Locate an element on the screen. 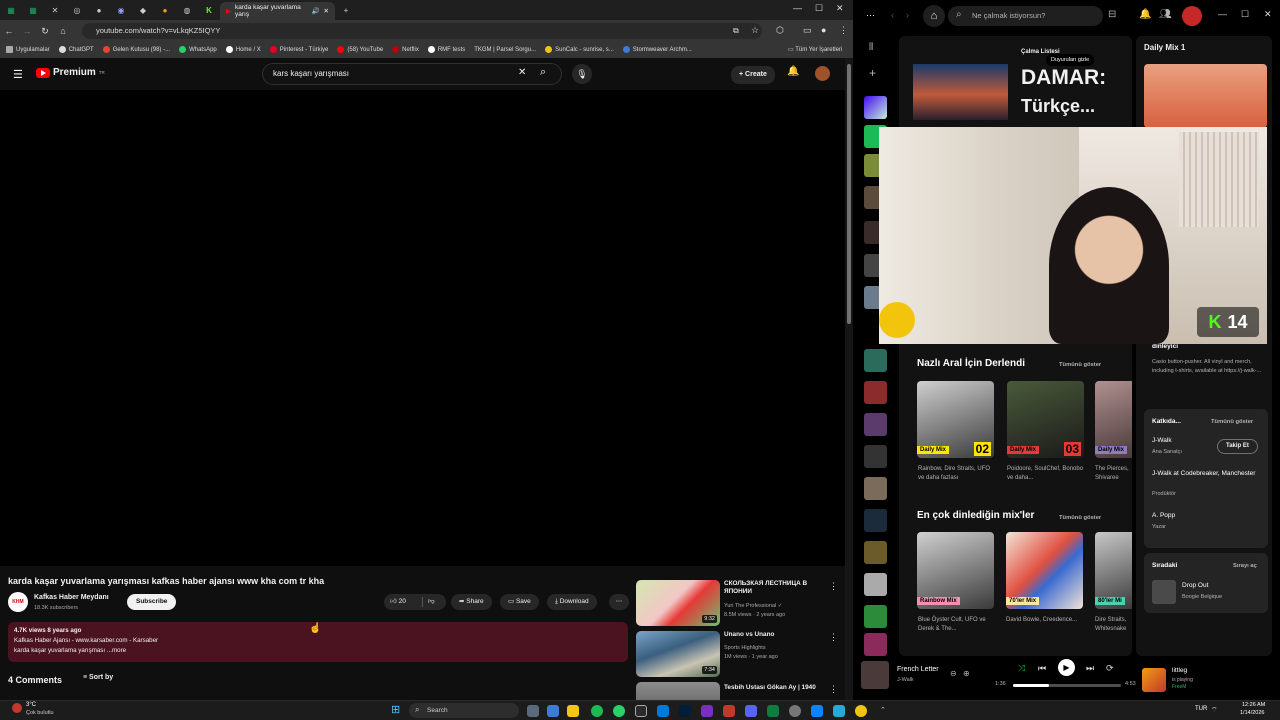  tab-chrome-icon: ◍ is located at coordinates (187, 10).